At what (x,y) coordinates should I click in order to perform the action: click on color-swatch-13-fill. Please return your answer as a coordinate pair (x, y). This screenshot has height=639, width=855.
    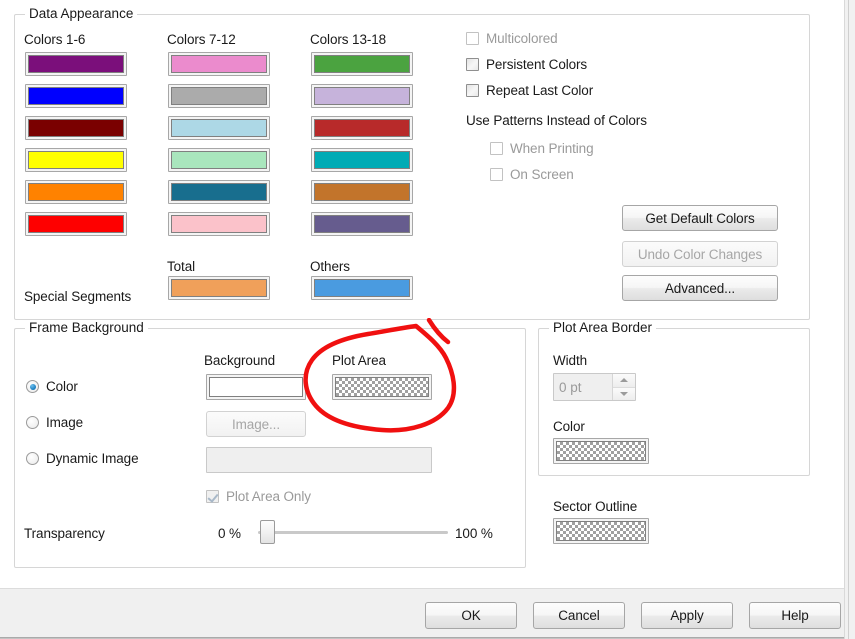
    Looking at the image, I should click on (362, 64).